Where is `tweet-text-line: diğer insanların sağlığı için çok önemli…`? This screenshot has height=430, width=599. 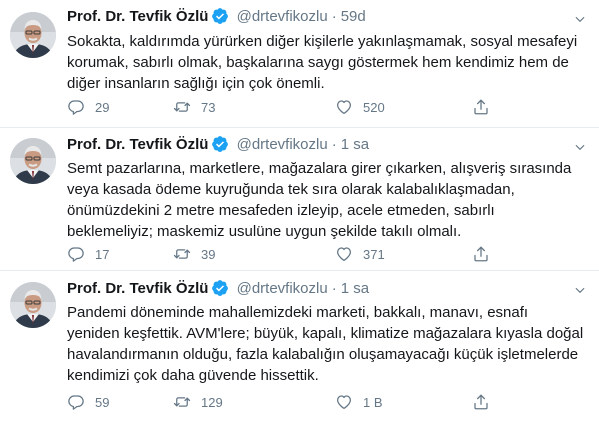
tweet-text-line: diğer insanların sağlığı için çok önemli… is located at coordinates (196, 83).